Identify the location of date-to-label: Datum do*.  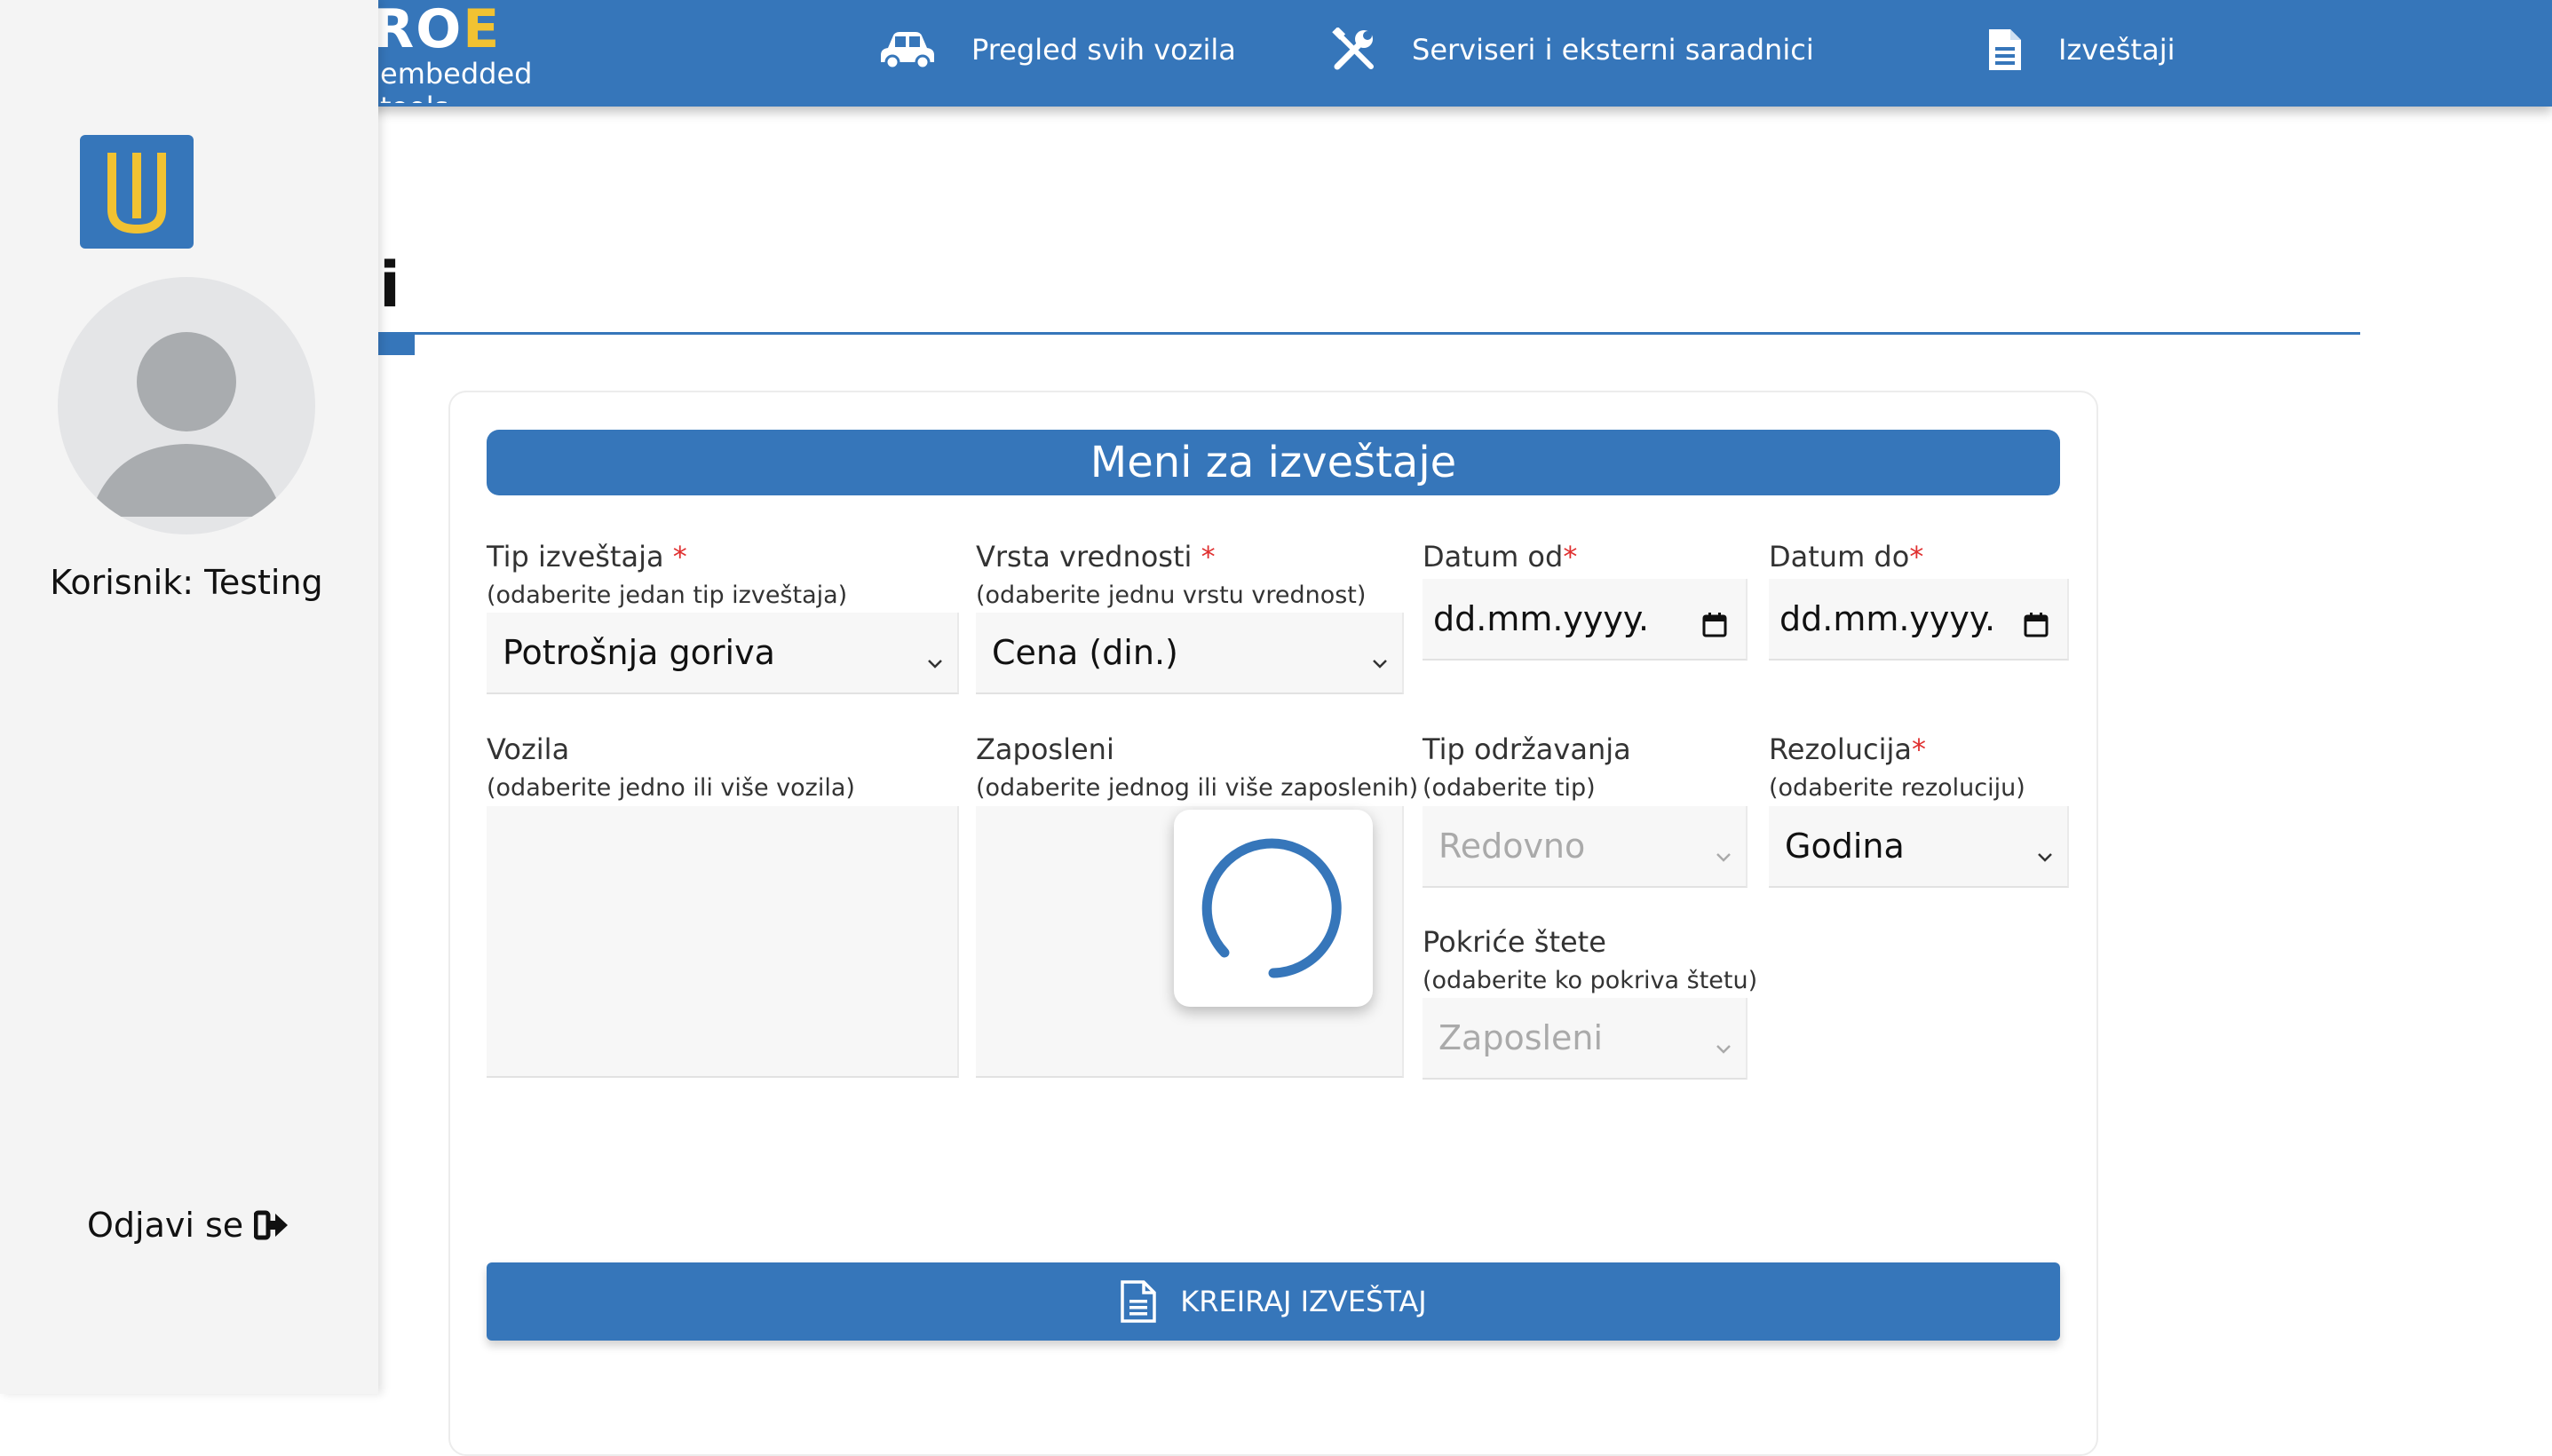
(1846, 557).